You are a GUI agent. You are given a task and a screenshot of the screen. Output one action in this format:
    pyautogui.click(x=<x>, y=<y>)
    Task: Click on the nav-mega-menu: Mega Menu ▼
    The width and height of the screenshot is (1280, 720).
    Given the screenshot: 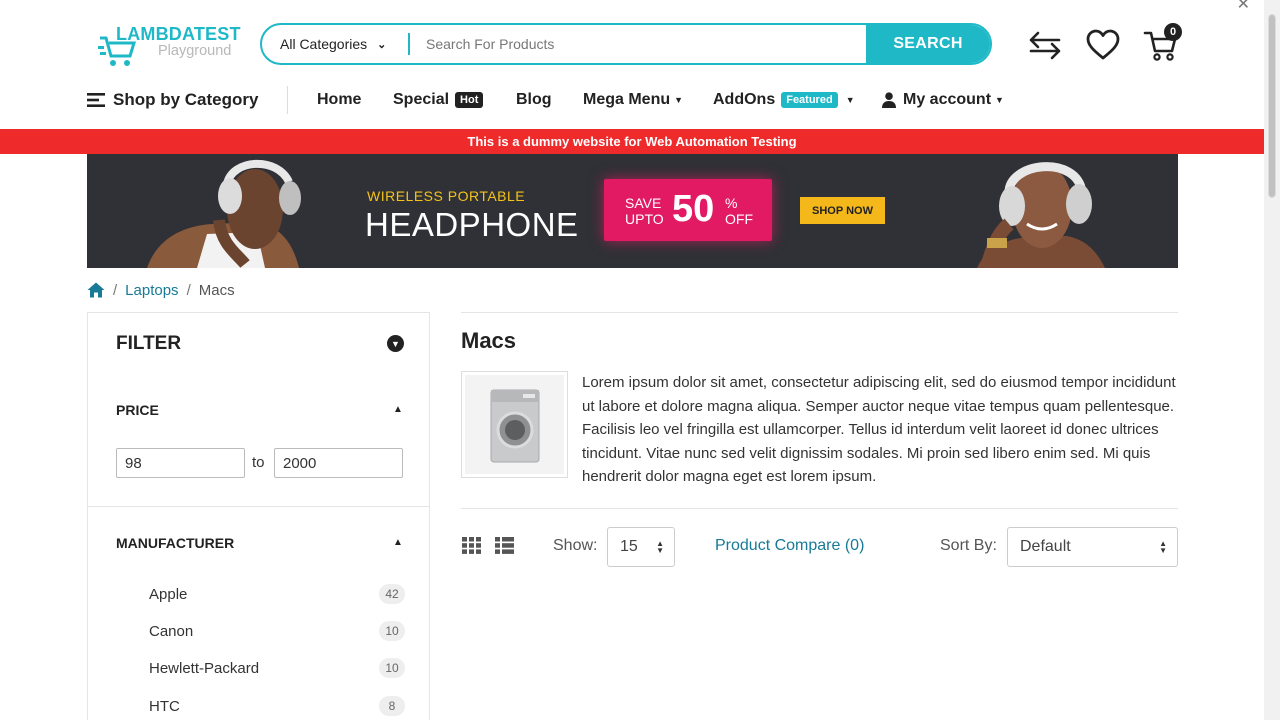 What is the action you would take?
    pyautogui.click(x=633, y=100)
    